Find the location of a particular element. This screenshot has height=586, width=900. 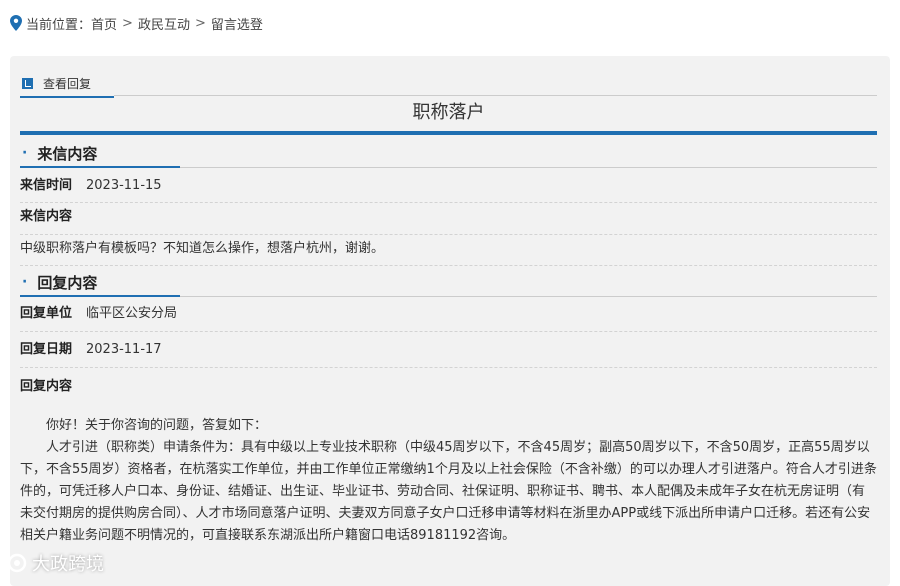

breadcrumb-interaction-link: 政民互动 is located at coordinates (164, 23).